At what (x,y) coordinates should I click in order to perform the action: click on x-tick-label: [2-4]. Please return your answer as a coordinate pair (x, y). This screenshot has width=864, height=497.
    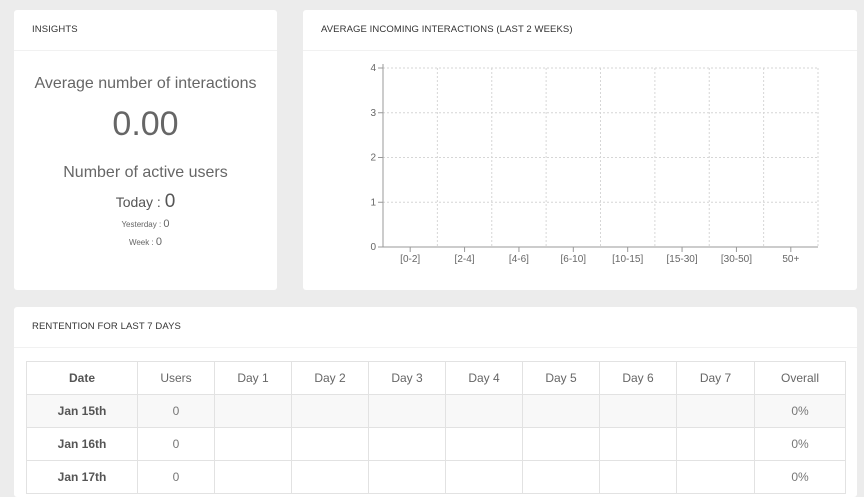
    Looking at the image, I should click on (465, 259).